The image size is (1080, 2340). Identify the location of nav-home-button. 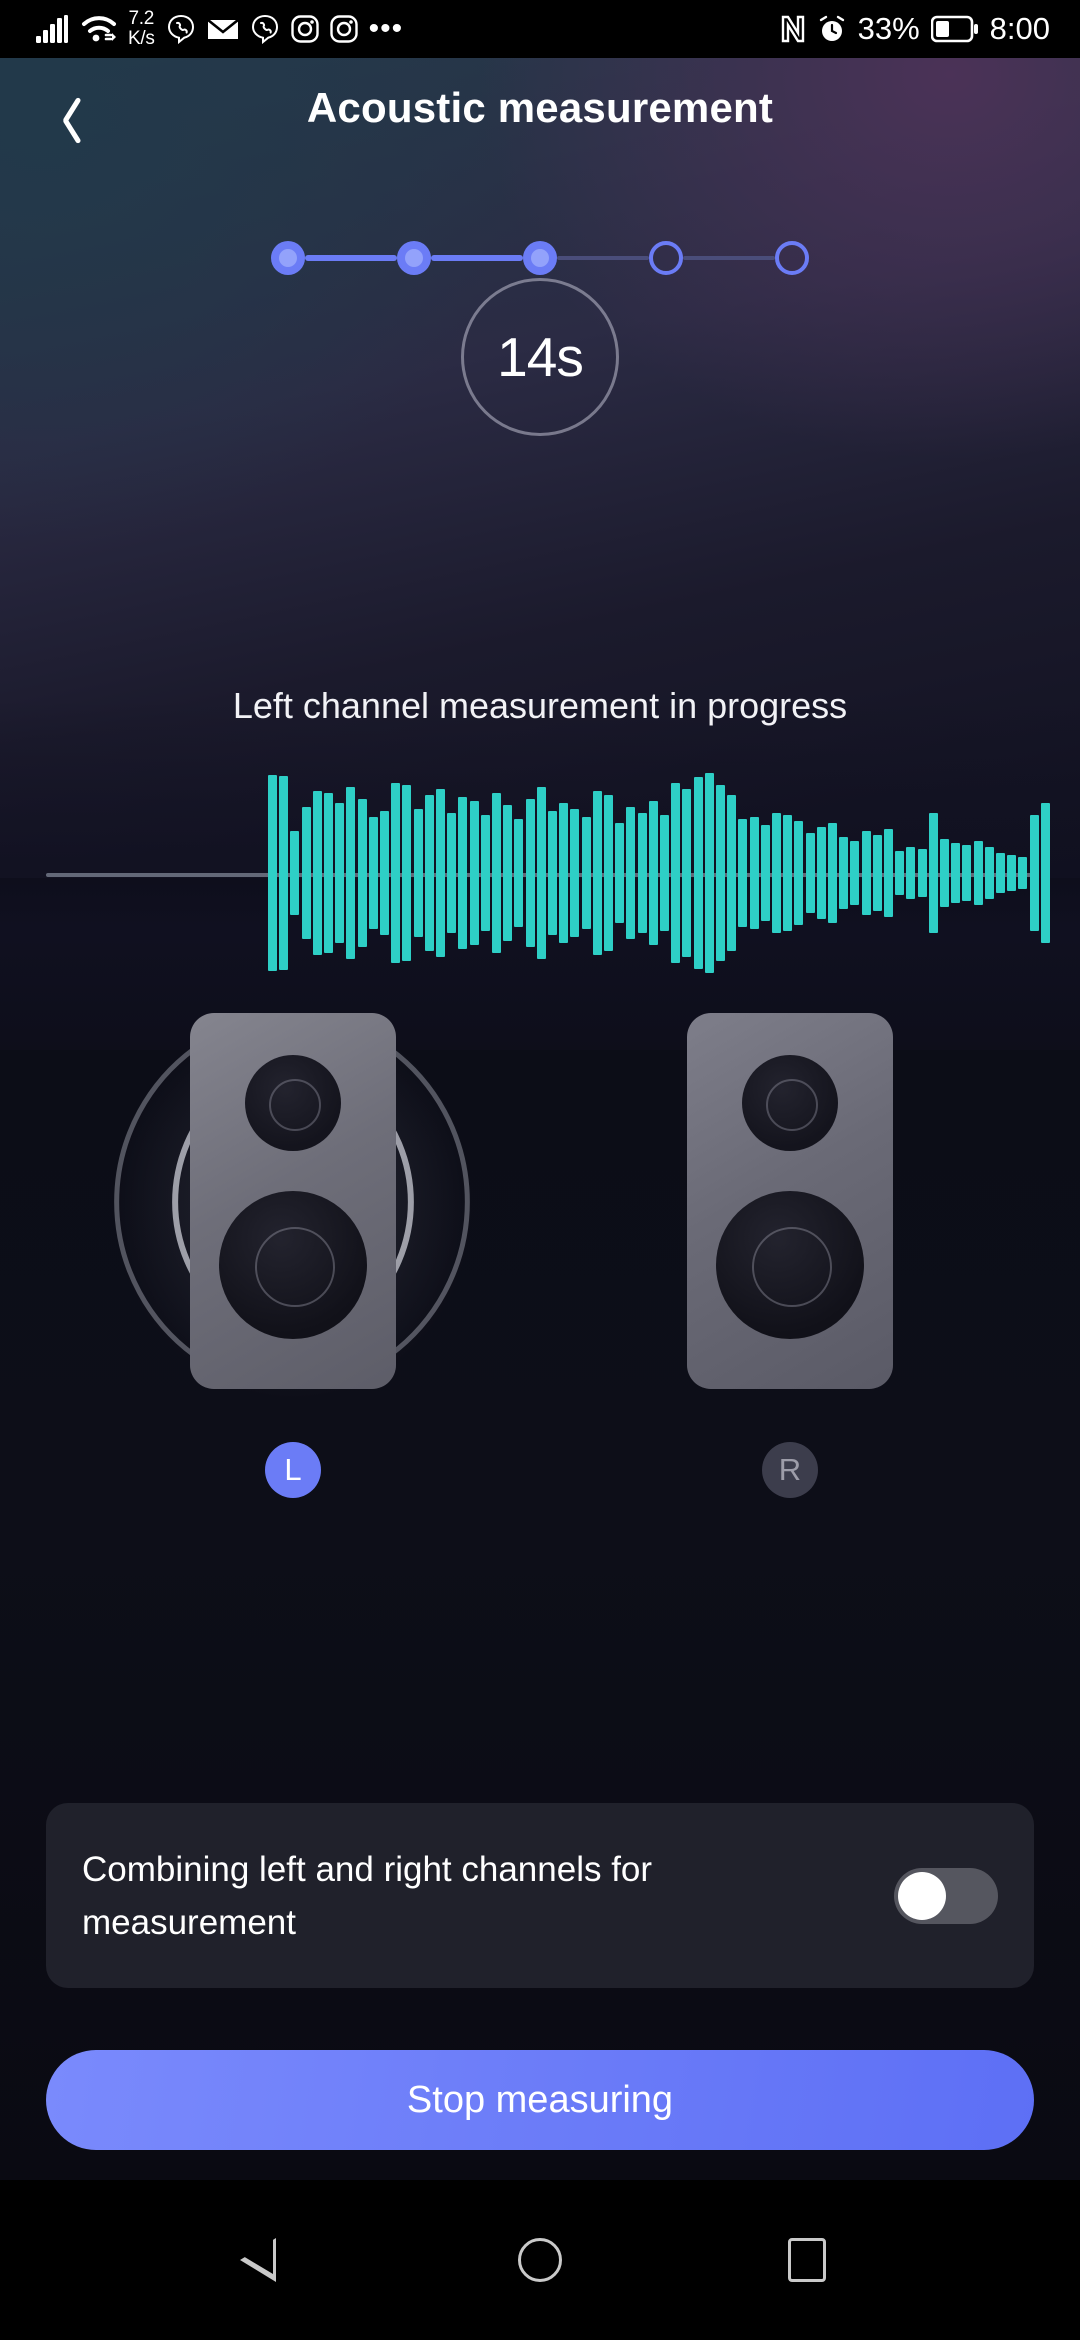
(540, 2260).